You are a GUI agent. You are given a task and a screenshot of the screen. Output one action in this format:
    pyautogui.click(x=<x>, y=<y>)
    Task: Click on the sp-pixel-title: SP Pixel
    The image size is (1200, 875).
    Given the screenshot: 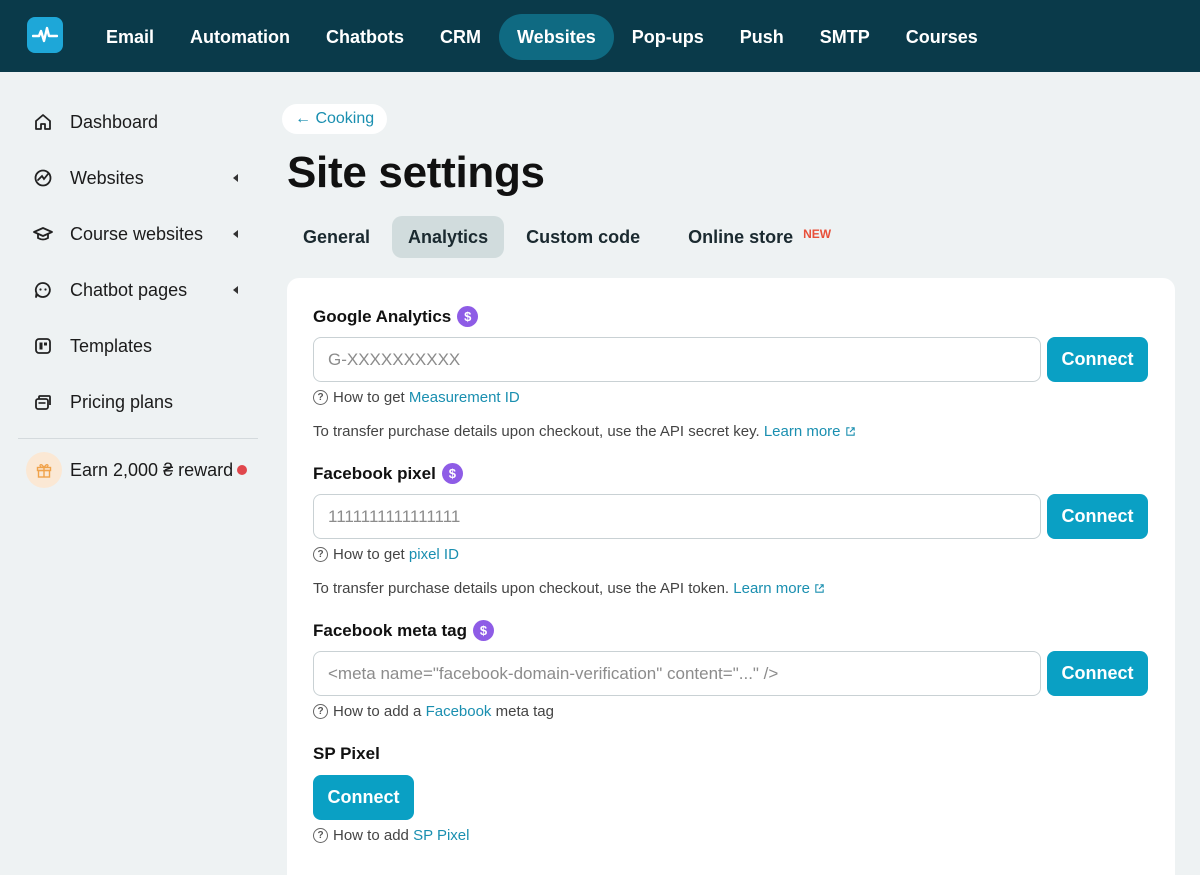 What is the action you would take?
    pyautogui.click(x=346, y=754)
    